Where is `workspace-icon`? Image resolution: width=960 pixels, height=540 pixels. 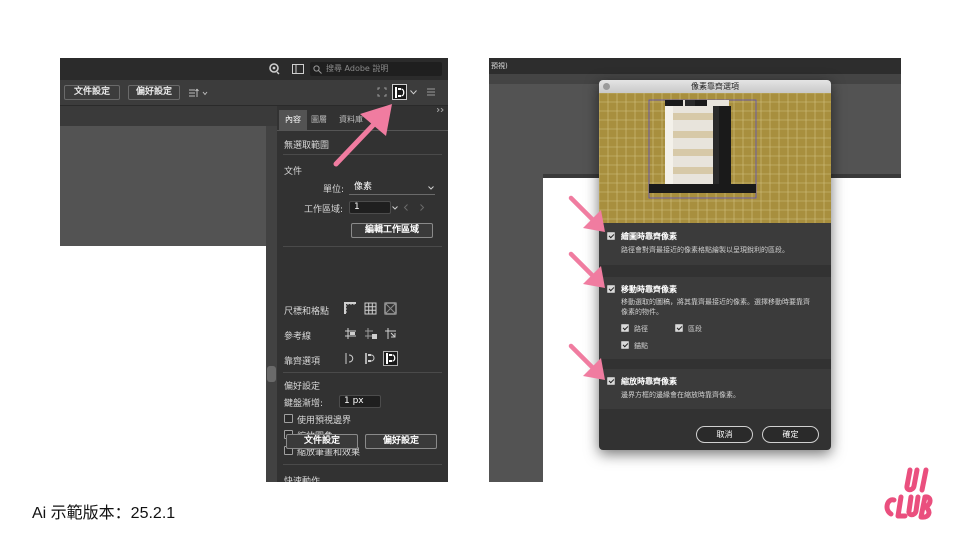 workspace-icon is located at coordinates (298, 69).